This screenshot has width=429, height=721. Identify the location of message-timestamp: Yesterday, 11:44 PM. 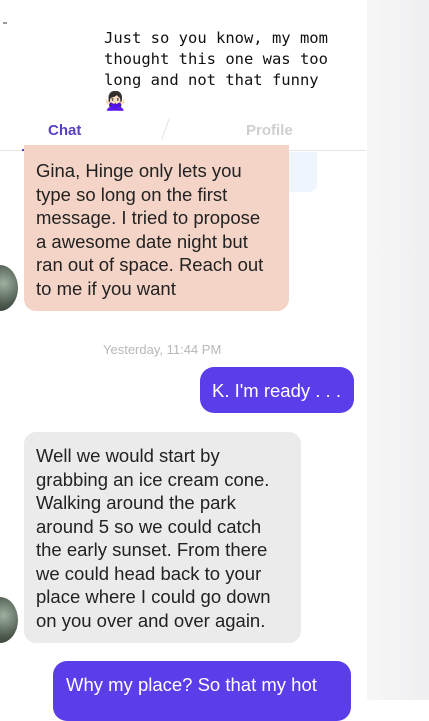
(162, 349).